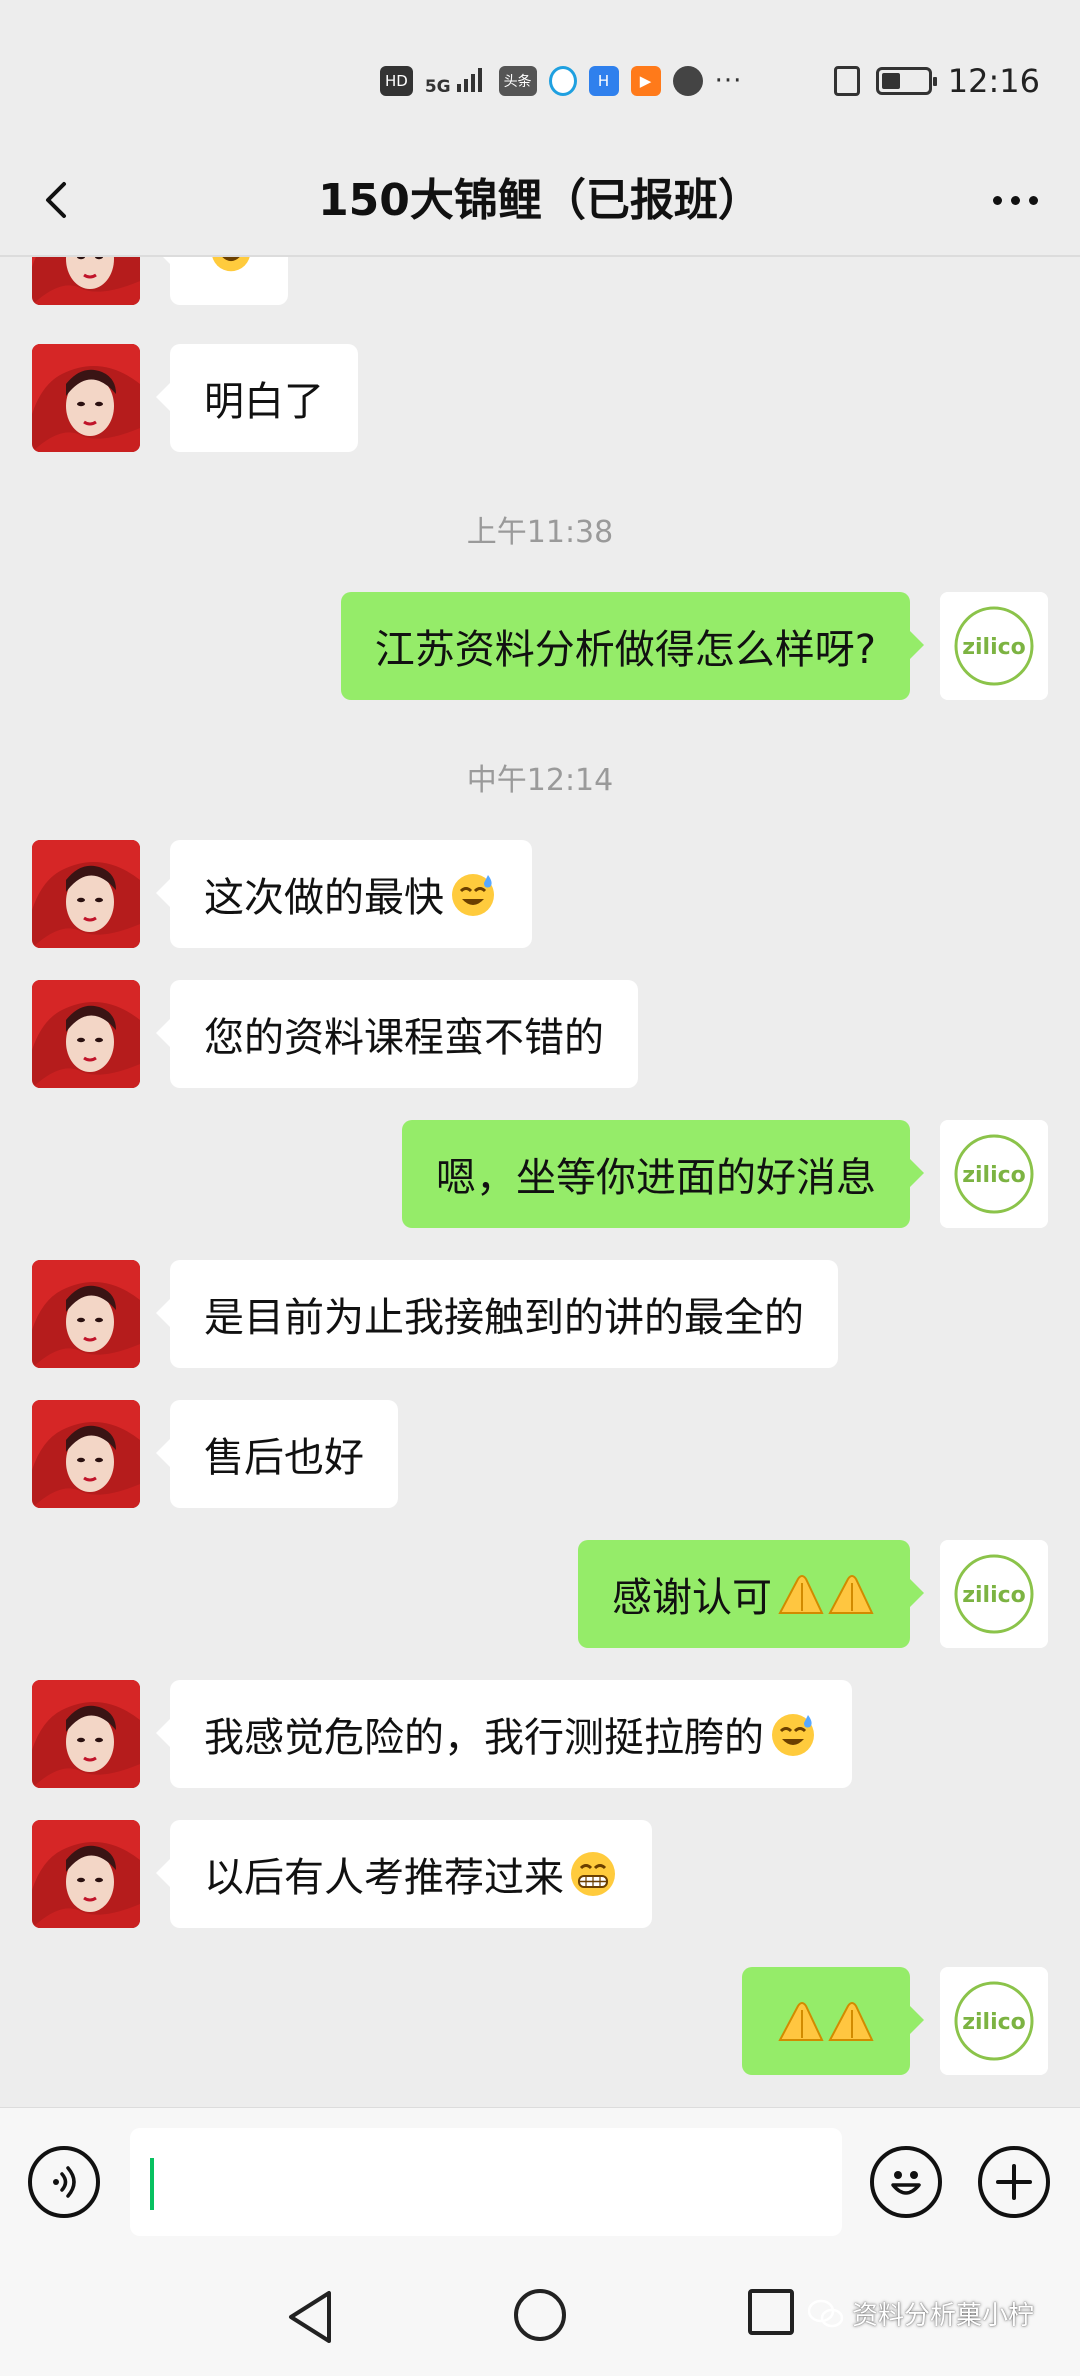 The width and height of the screenshot is (1080, 2376). Describe the element at coordinates (504, 1318) in the screenshot. I see `message-text: 是目前为止我接触到的讲的最全的` at that location.